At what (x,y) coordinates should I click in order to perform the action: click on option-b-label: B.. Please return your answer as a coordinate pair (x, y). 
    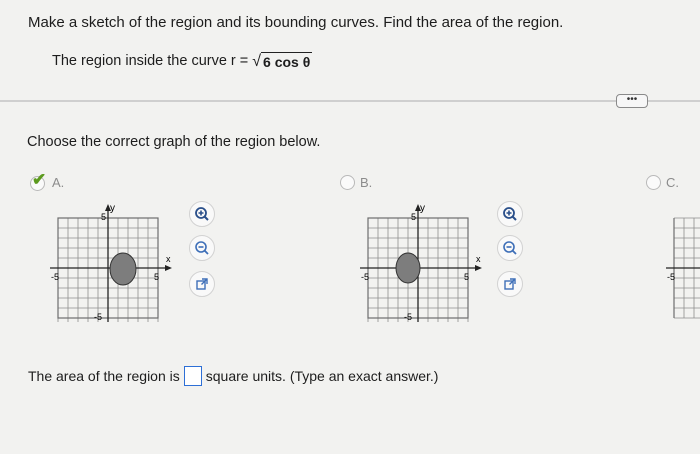
    Looking at the image, I should click on (366, 182).